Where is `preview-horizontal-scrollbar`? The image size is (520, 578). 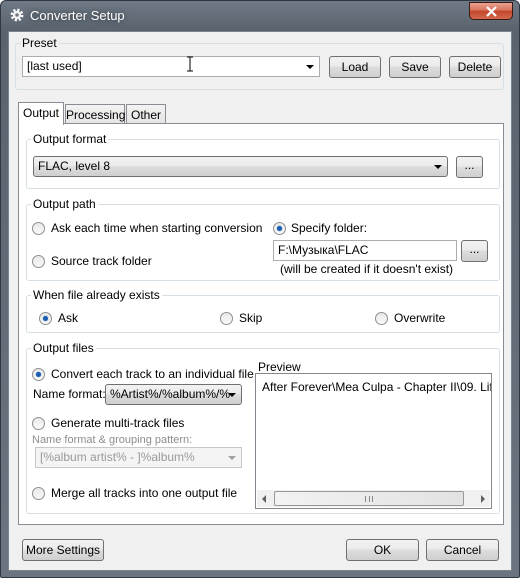 preview-horizontal-scrollbar is located at coordinates (373, 498).